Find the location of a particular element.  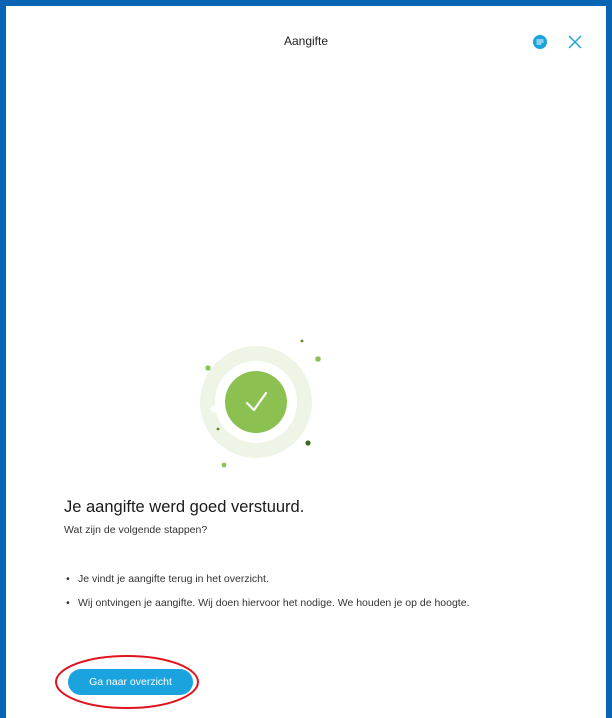

chat-bubble-icon is located at coordinates (540, 42).